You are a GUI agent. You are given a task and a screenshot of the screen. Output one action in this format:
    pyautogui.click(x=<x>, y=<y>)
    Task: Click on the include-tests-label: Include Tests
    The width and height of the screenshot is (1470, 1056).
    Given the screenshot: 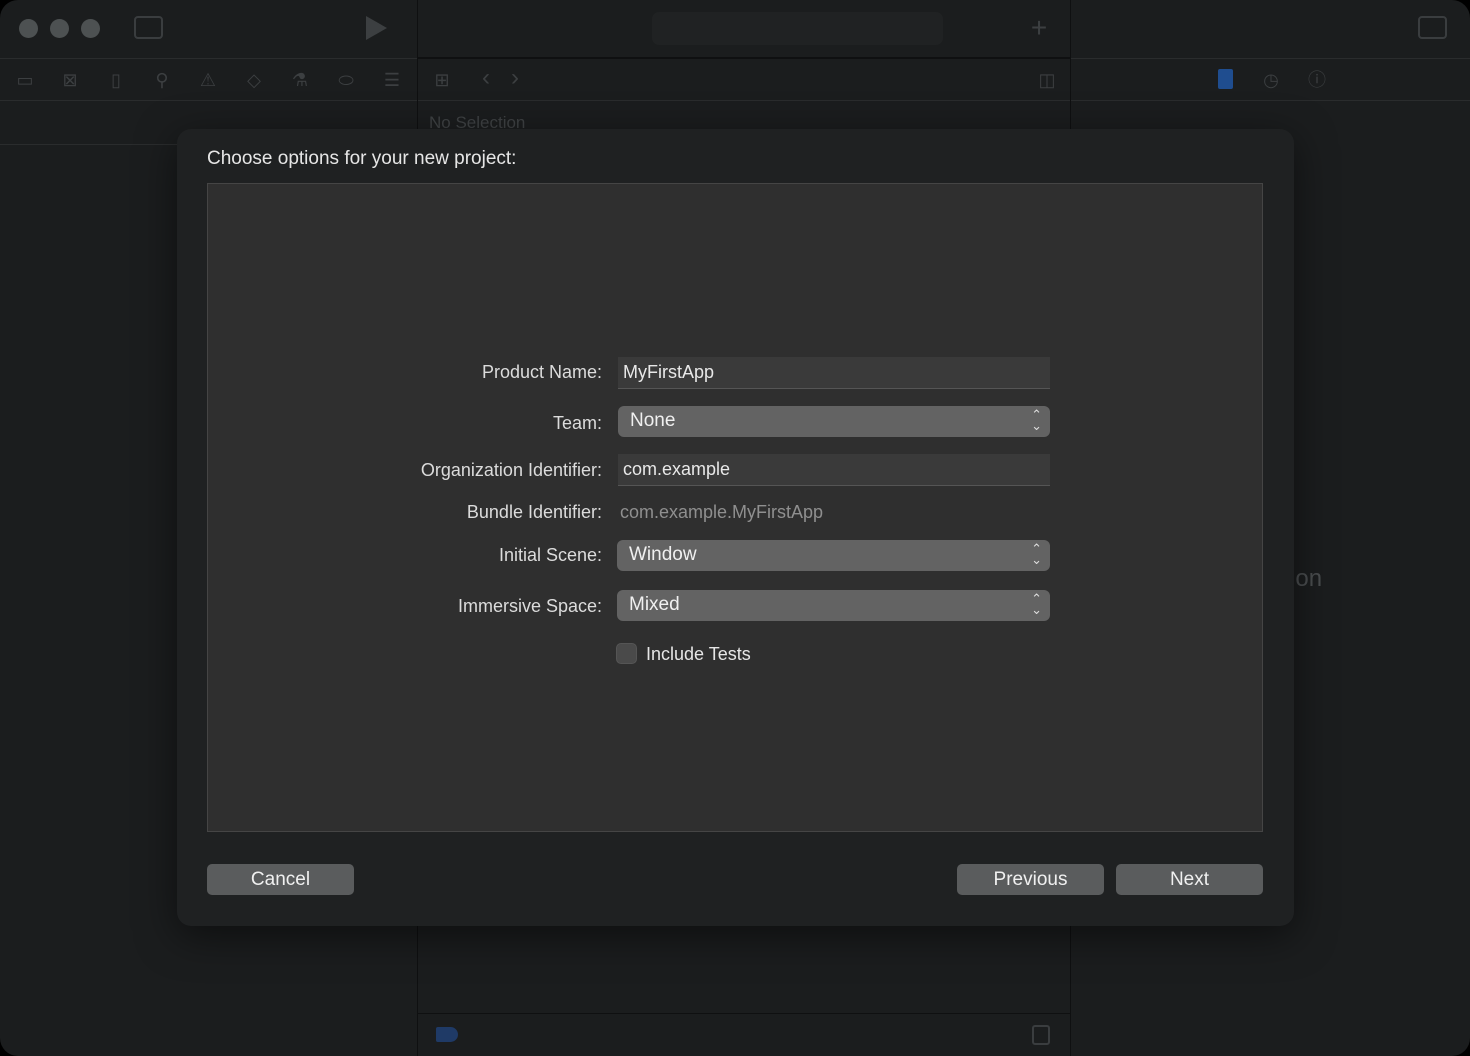 What is the action you would take?
    pyautogui.click(x=698, y=654)
    